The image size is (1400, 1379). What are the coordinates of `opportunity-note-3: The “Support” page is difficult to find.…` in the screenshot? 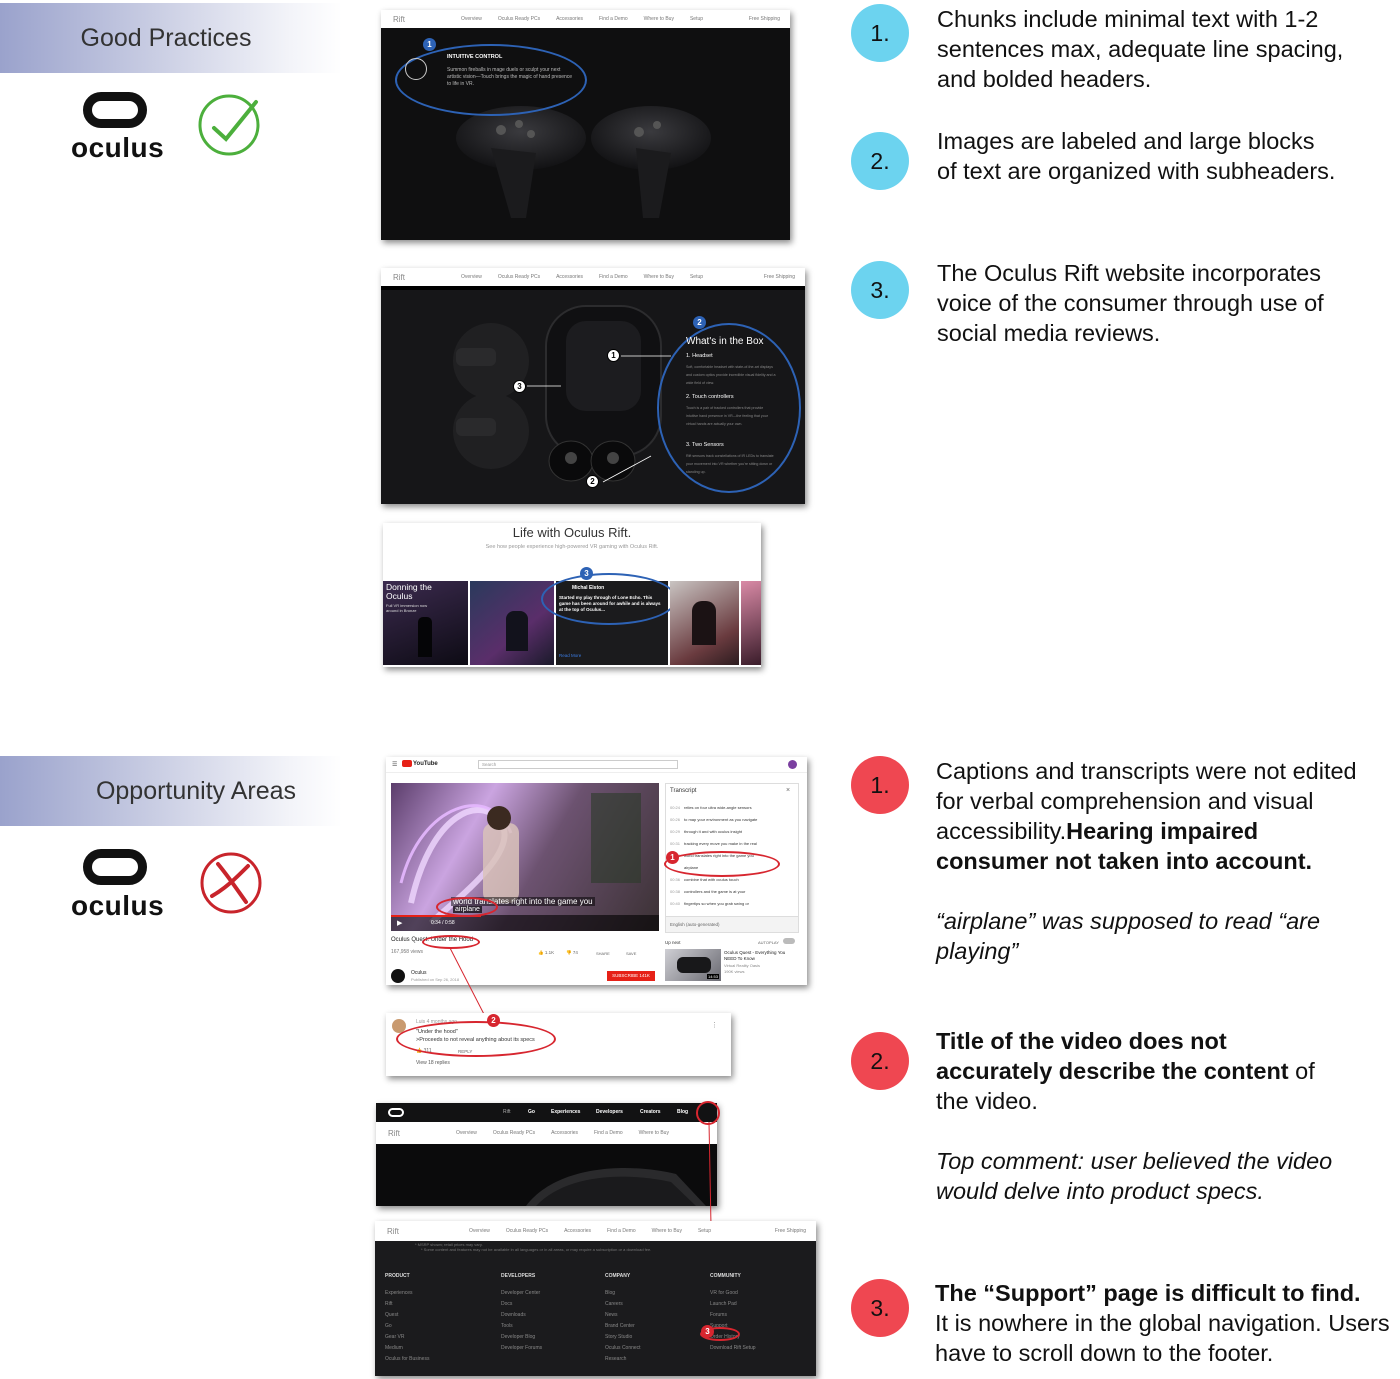 It's located at (1165, 1323).